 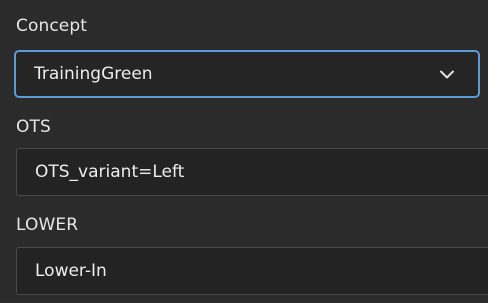 What do you see at coordinates (47, 225) in the screenshot?
I see `lower-label: LOWER` at bounding box center [47, 225].